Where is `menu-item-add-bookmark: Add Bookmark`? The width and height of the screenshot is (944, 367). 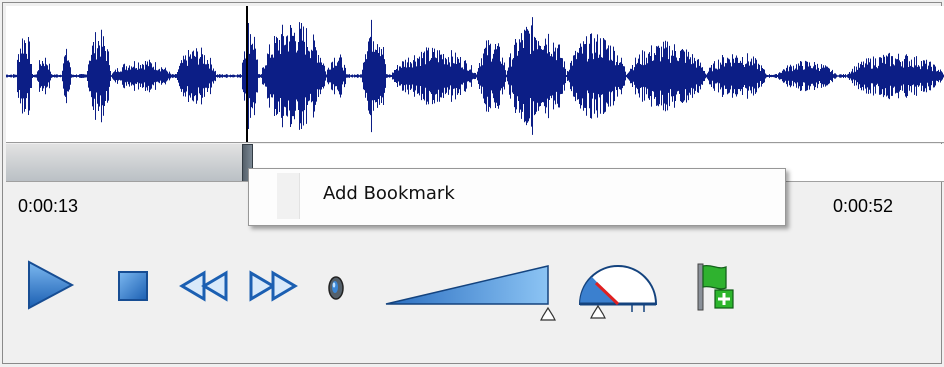 menu-item-add-bookmark: Add Bookmark is located at coordinates (389, 193).